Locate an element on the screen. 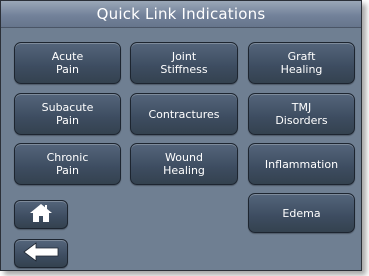 This screenshot has width=369, height=276. back-button is located at coordinates (41, 253).